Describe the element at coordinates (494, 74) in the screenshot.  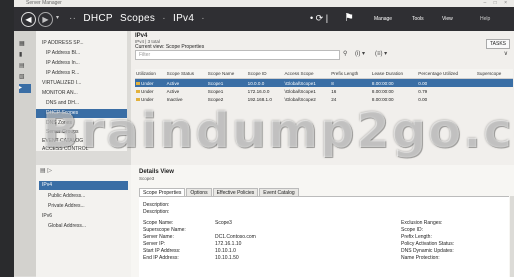
I see `column-header: Superscope` at that location.